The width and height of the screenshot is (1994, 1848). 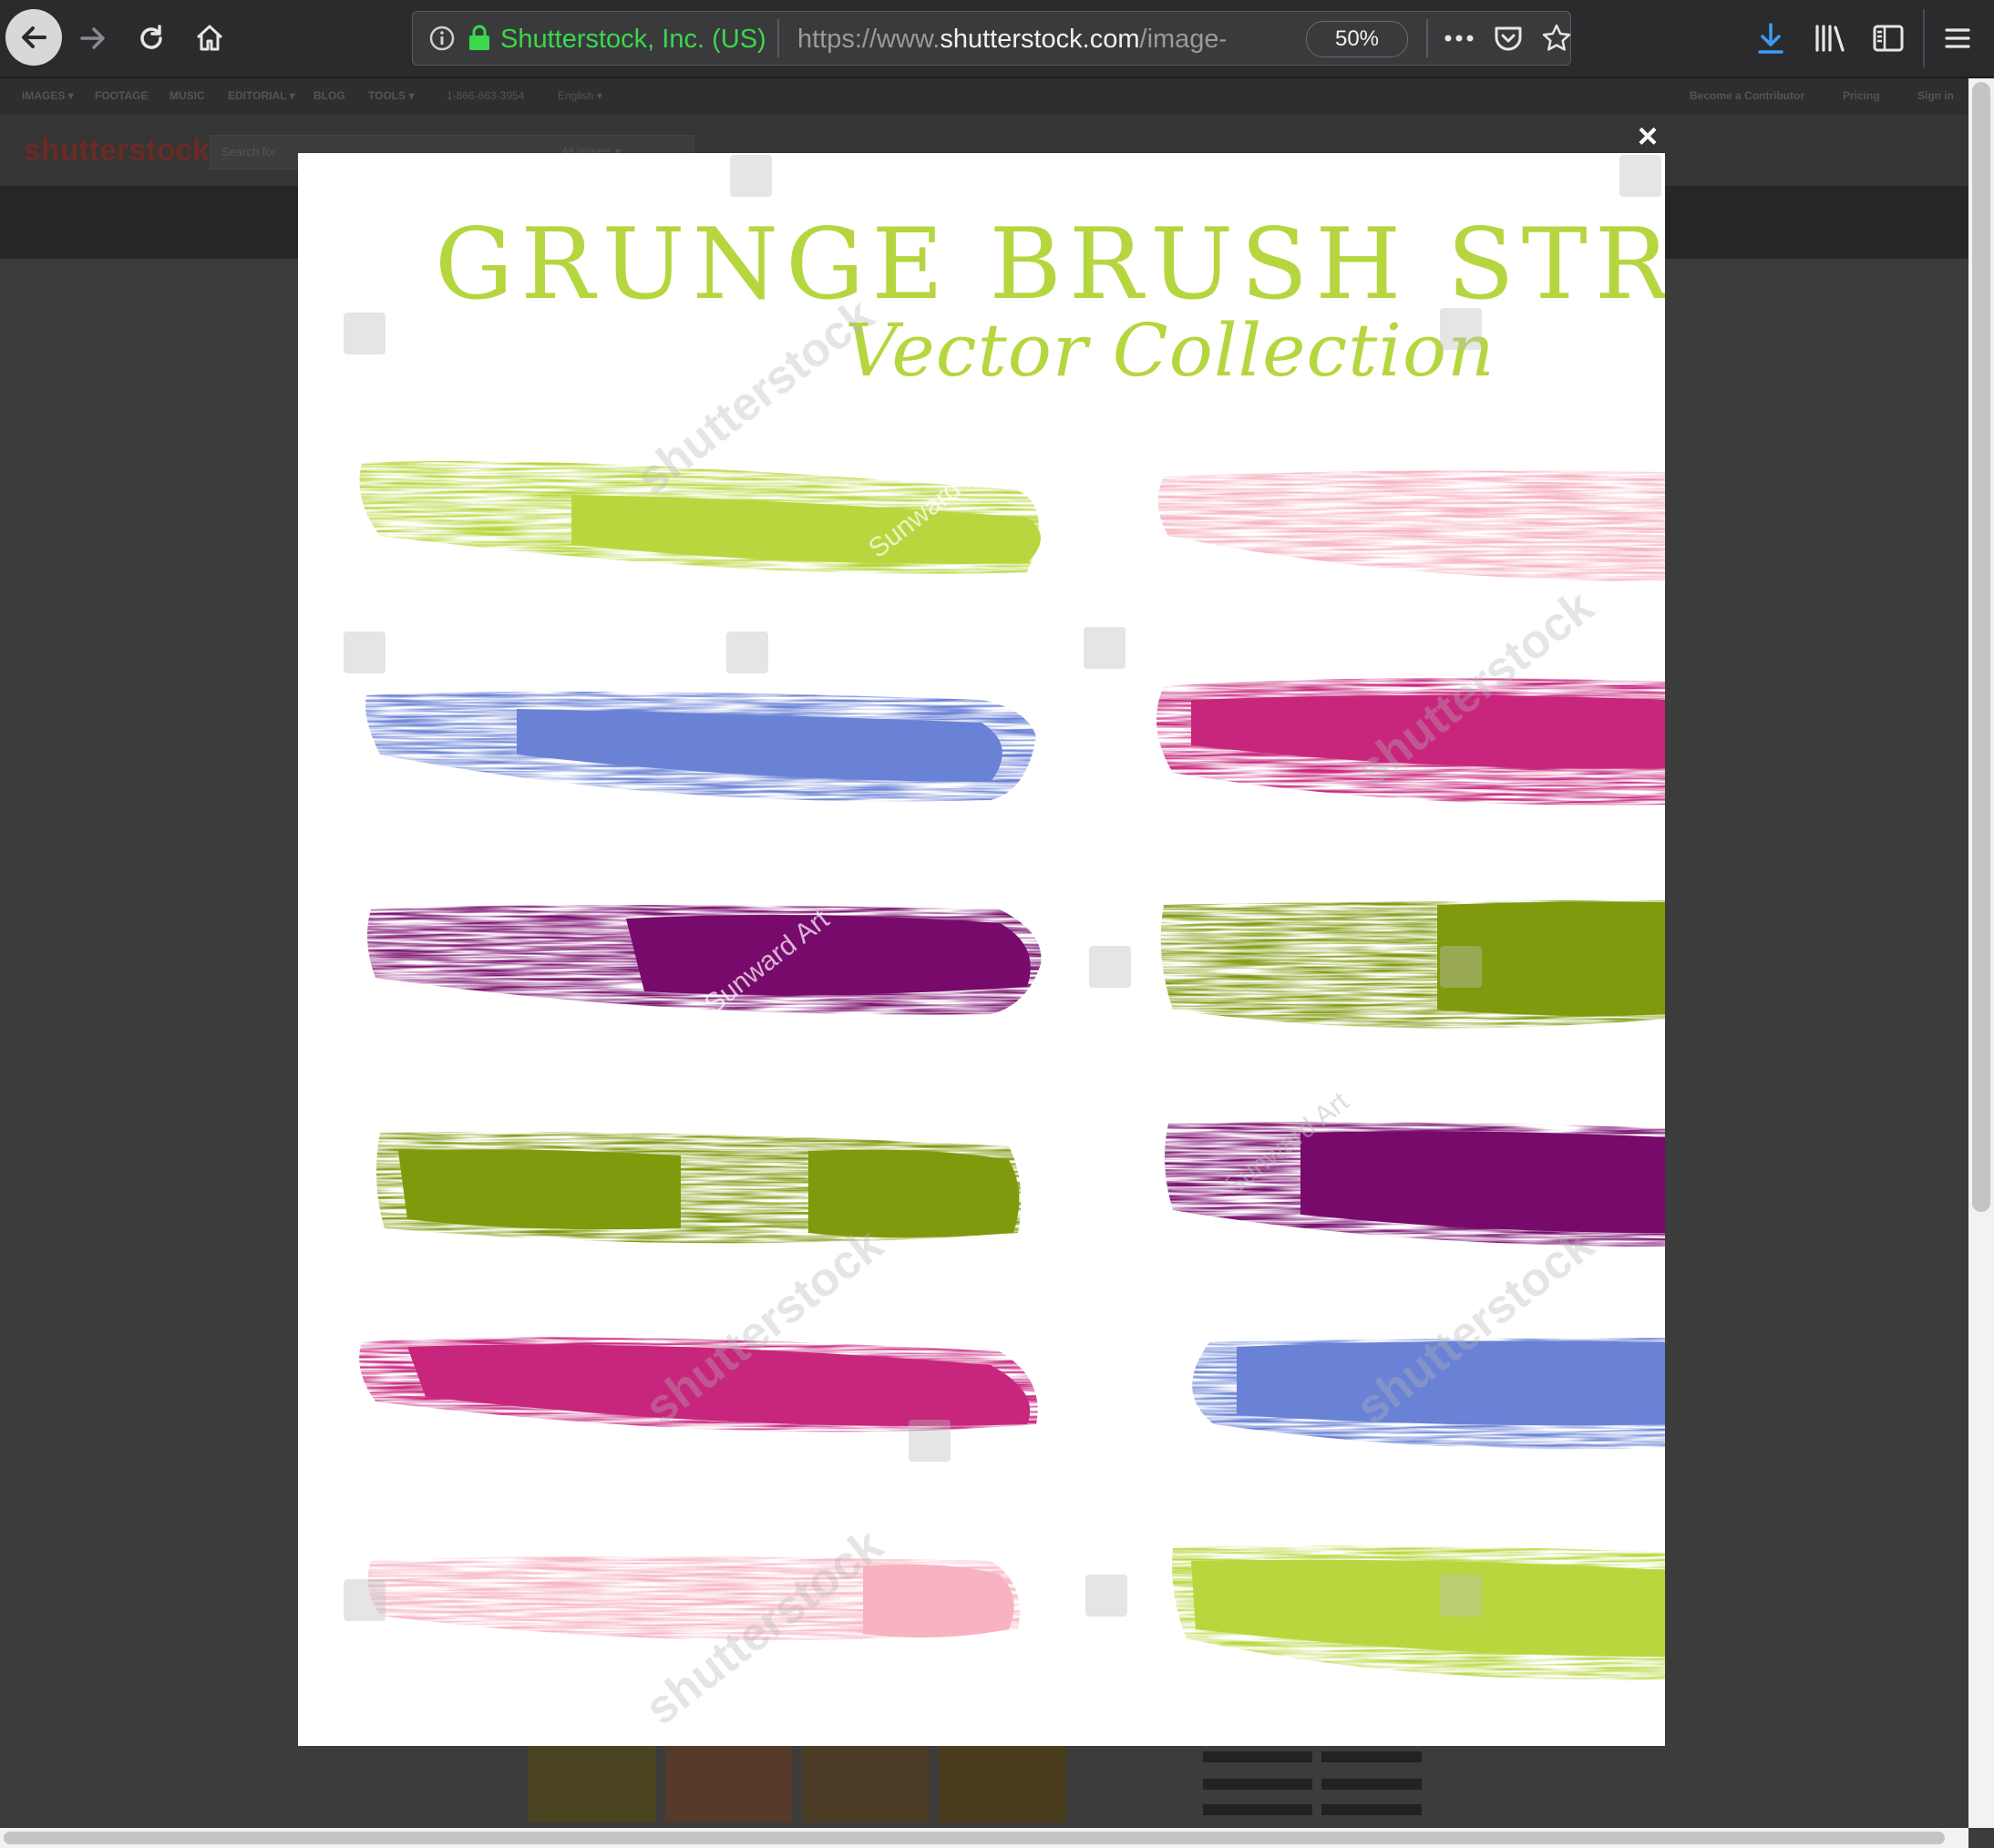 I want to click on star-icon, so click(x=1556, y=38).